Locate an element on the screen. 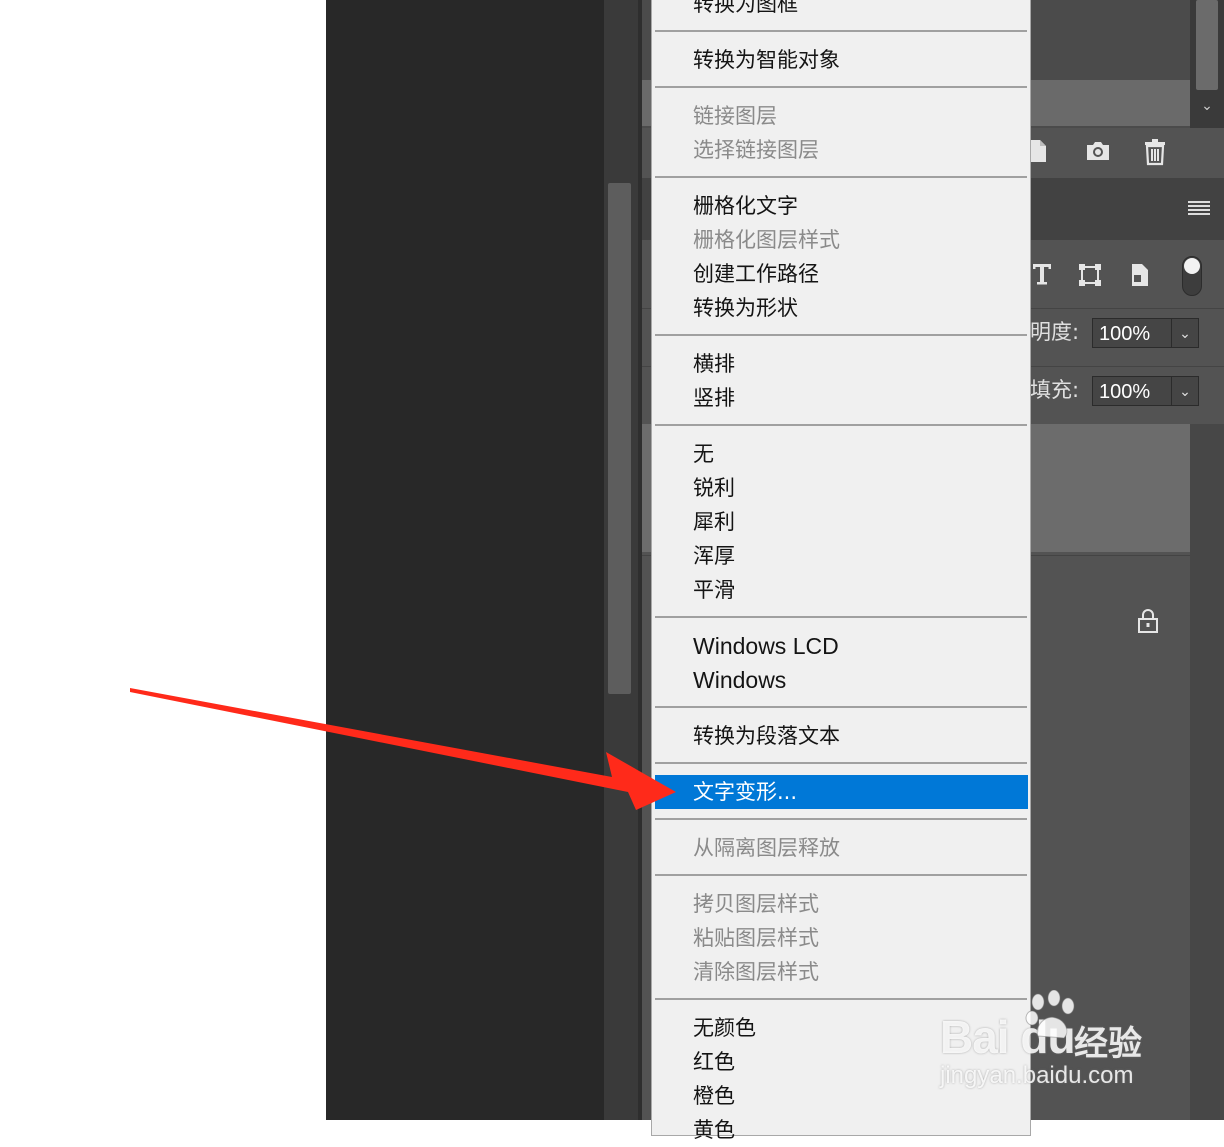 The width and height of the screenshot is (1224, 1147). layers-scrollbar-track is located at coordinates (1207, 772).